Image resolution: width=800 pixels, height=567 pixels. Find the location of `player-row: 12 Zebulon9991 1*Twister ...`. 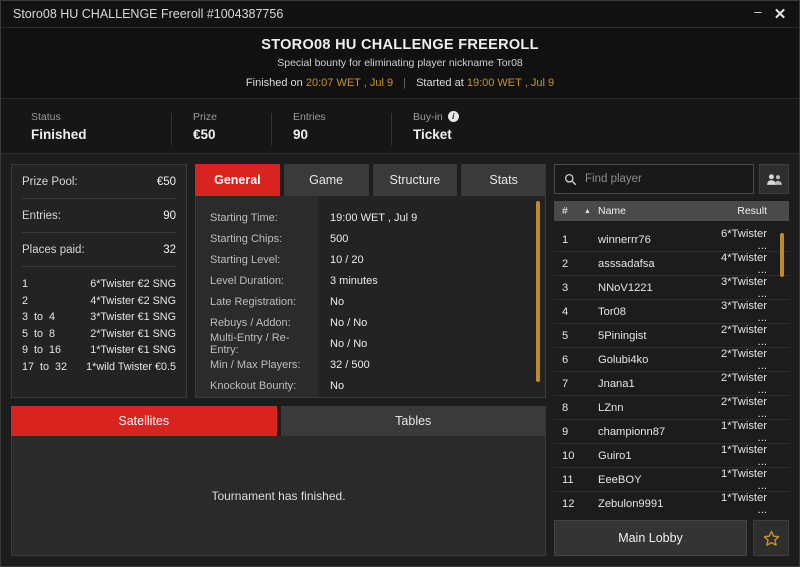

player-row: 12 Zebulon9991 1*Twister ... is located at coordinates (671, 503).